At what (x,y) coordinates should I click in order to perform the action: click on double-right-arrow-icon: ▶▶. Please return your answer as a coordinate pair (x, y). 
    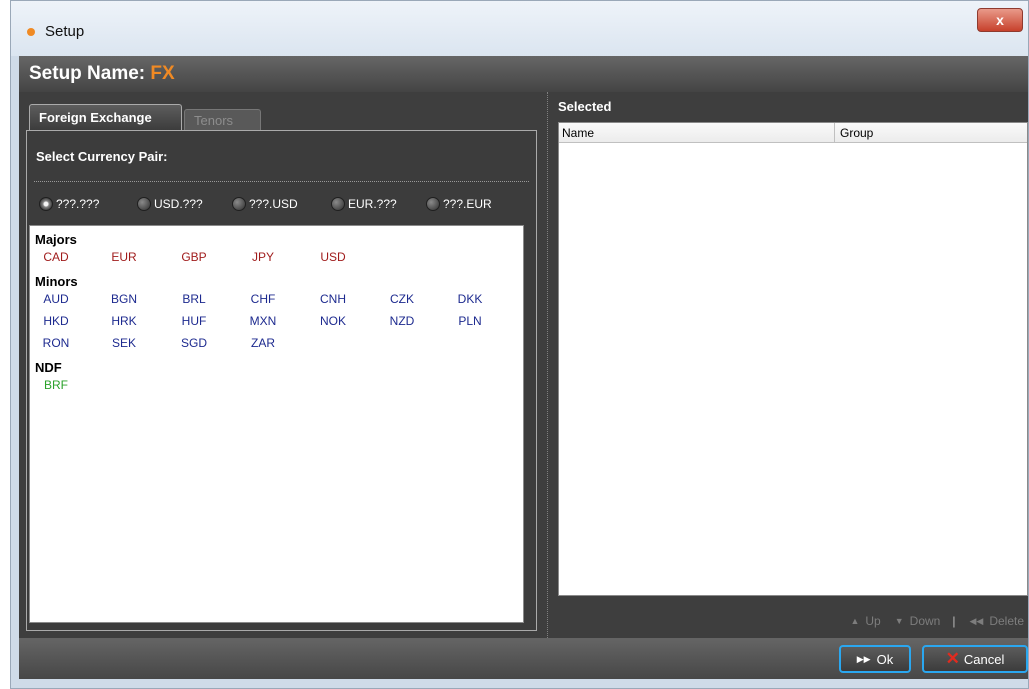
    Looking at the image, I should click on (863, 658).